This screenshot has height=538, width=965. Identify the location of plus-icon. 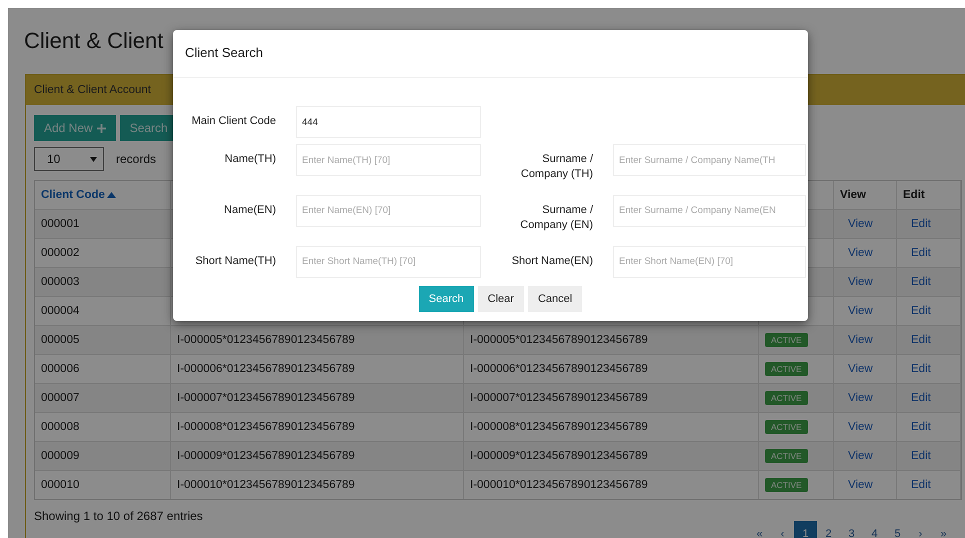
(101, 128).